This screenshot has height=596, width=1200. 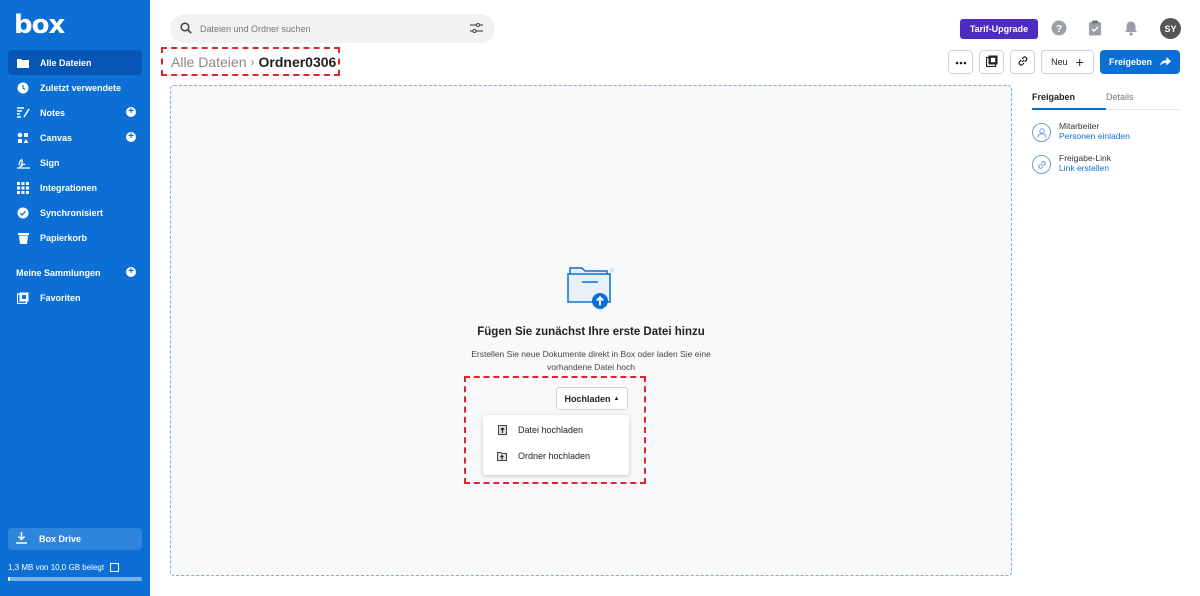 I want to click on more-options-button, so click(x=960, y=62).